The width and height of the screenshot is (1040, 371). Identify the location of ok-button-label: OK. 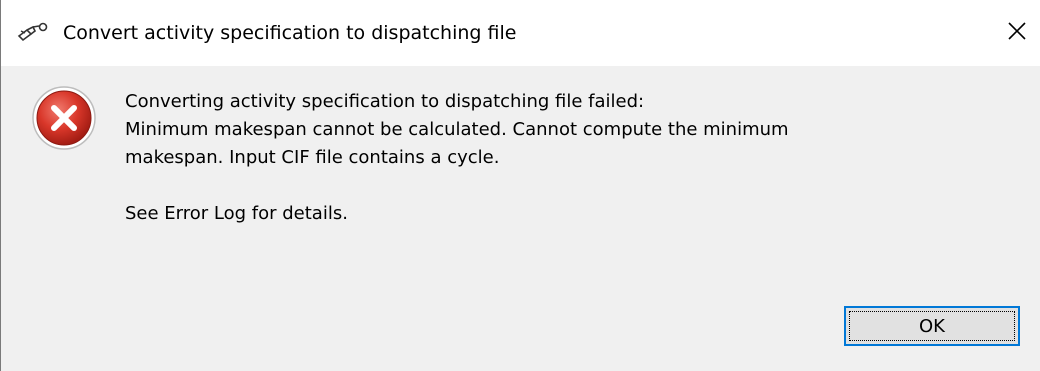
(932, 326).